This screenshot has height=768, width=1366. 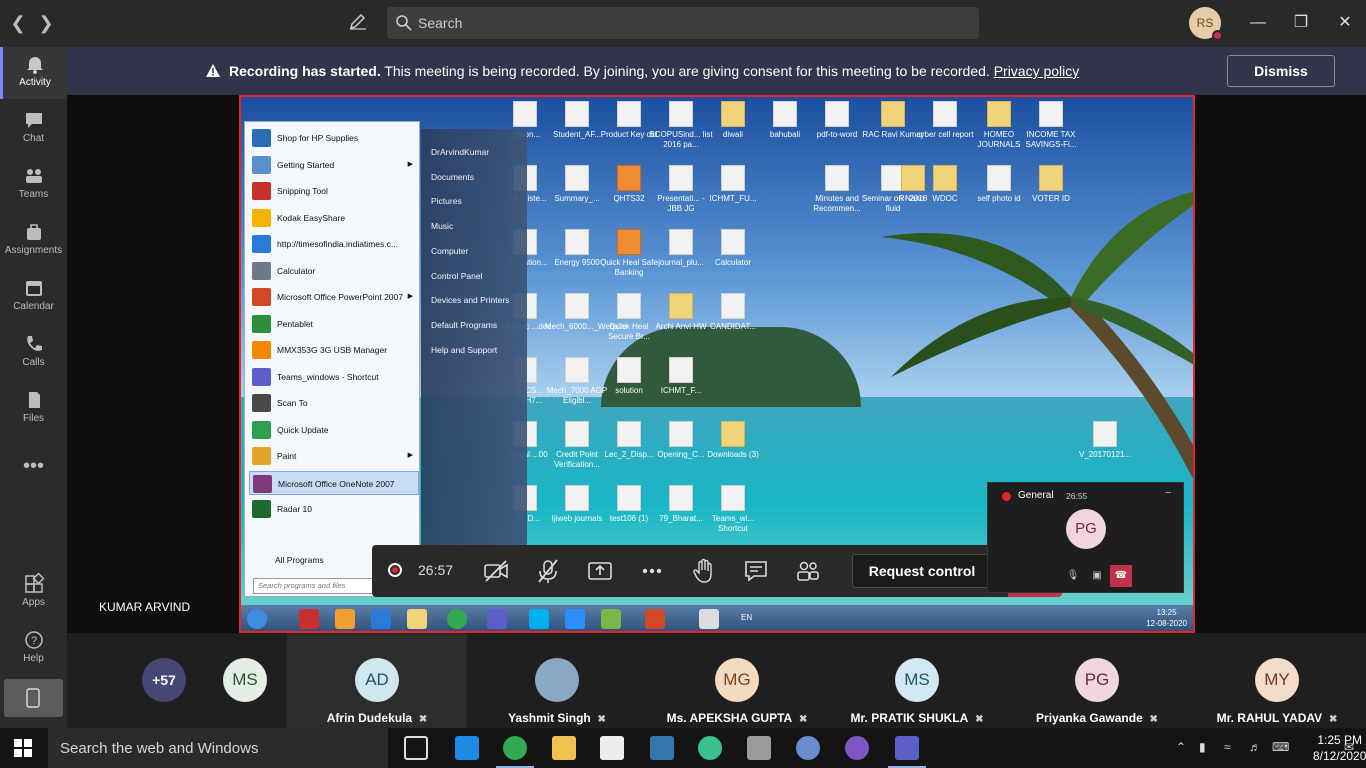 What do you see at coordinates (33, 353) in the screenshot?
I see `rail-item-calls: Calls` at bounding box center [33, 353].